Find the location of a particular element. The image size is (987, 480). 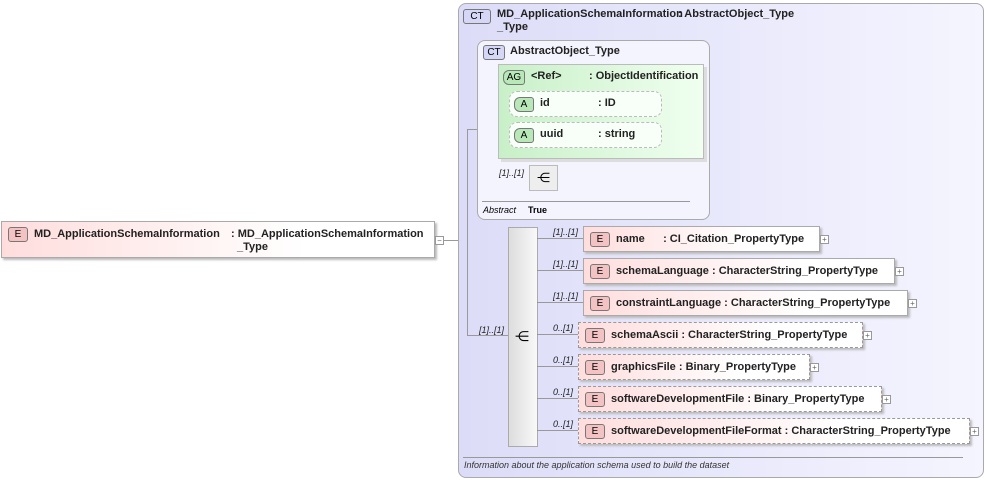

sequence-cardinality: [1]..[1] is located at coordinates (492, 330).